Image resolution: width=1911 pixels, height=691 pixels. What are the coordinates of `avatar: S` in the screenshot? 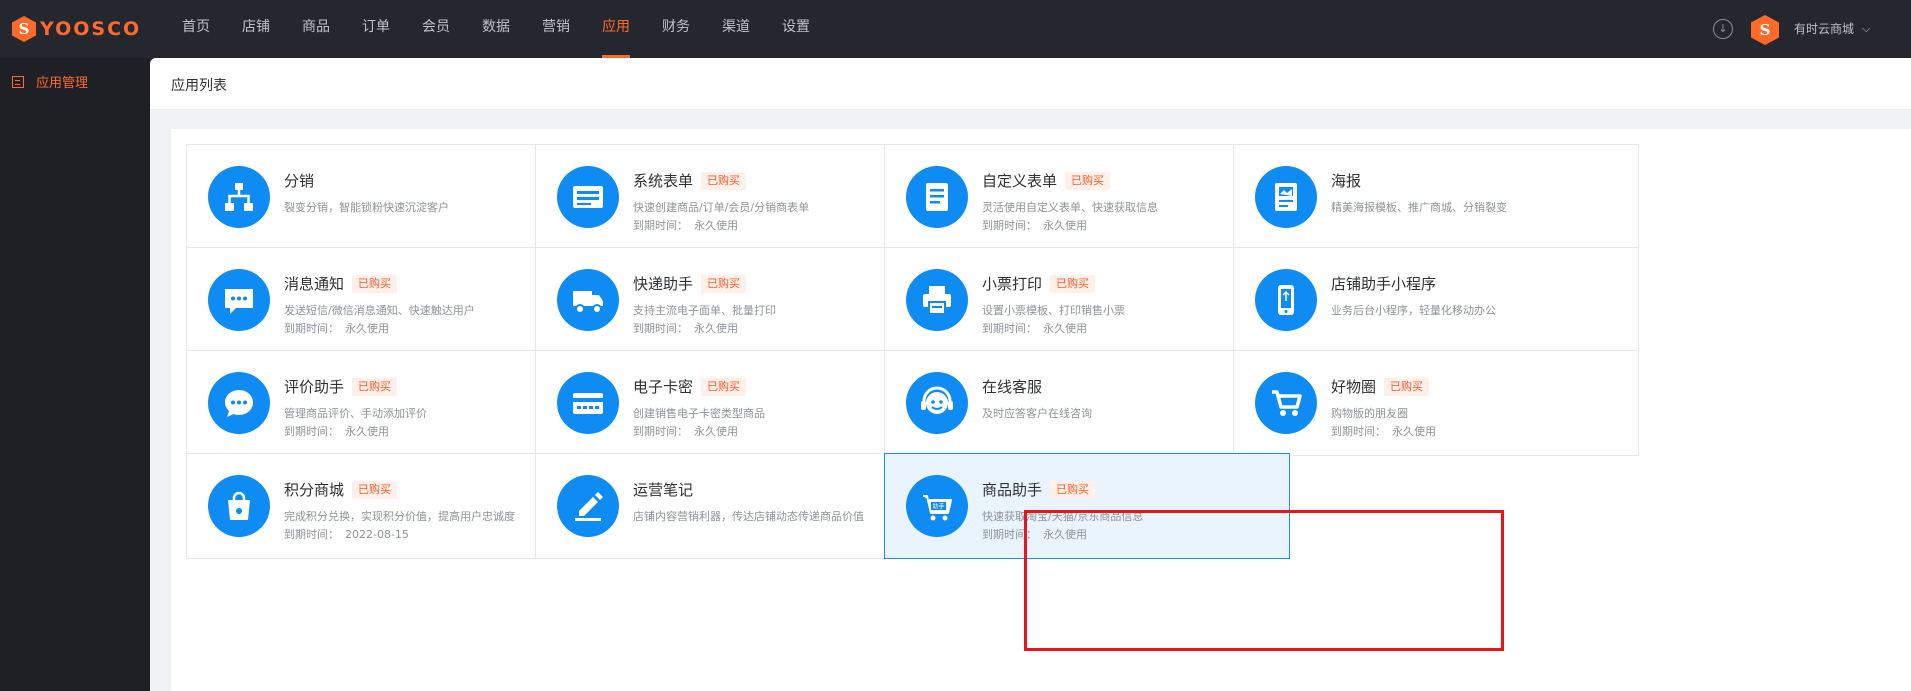 It's located at (1765, 30).